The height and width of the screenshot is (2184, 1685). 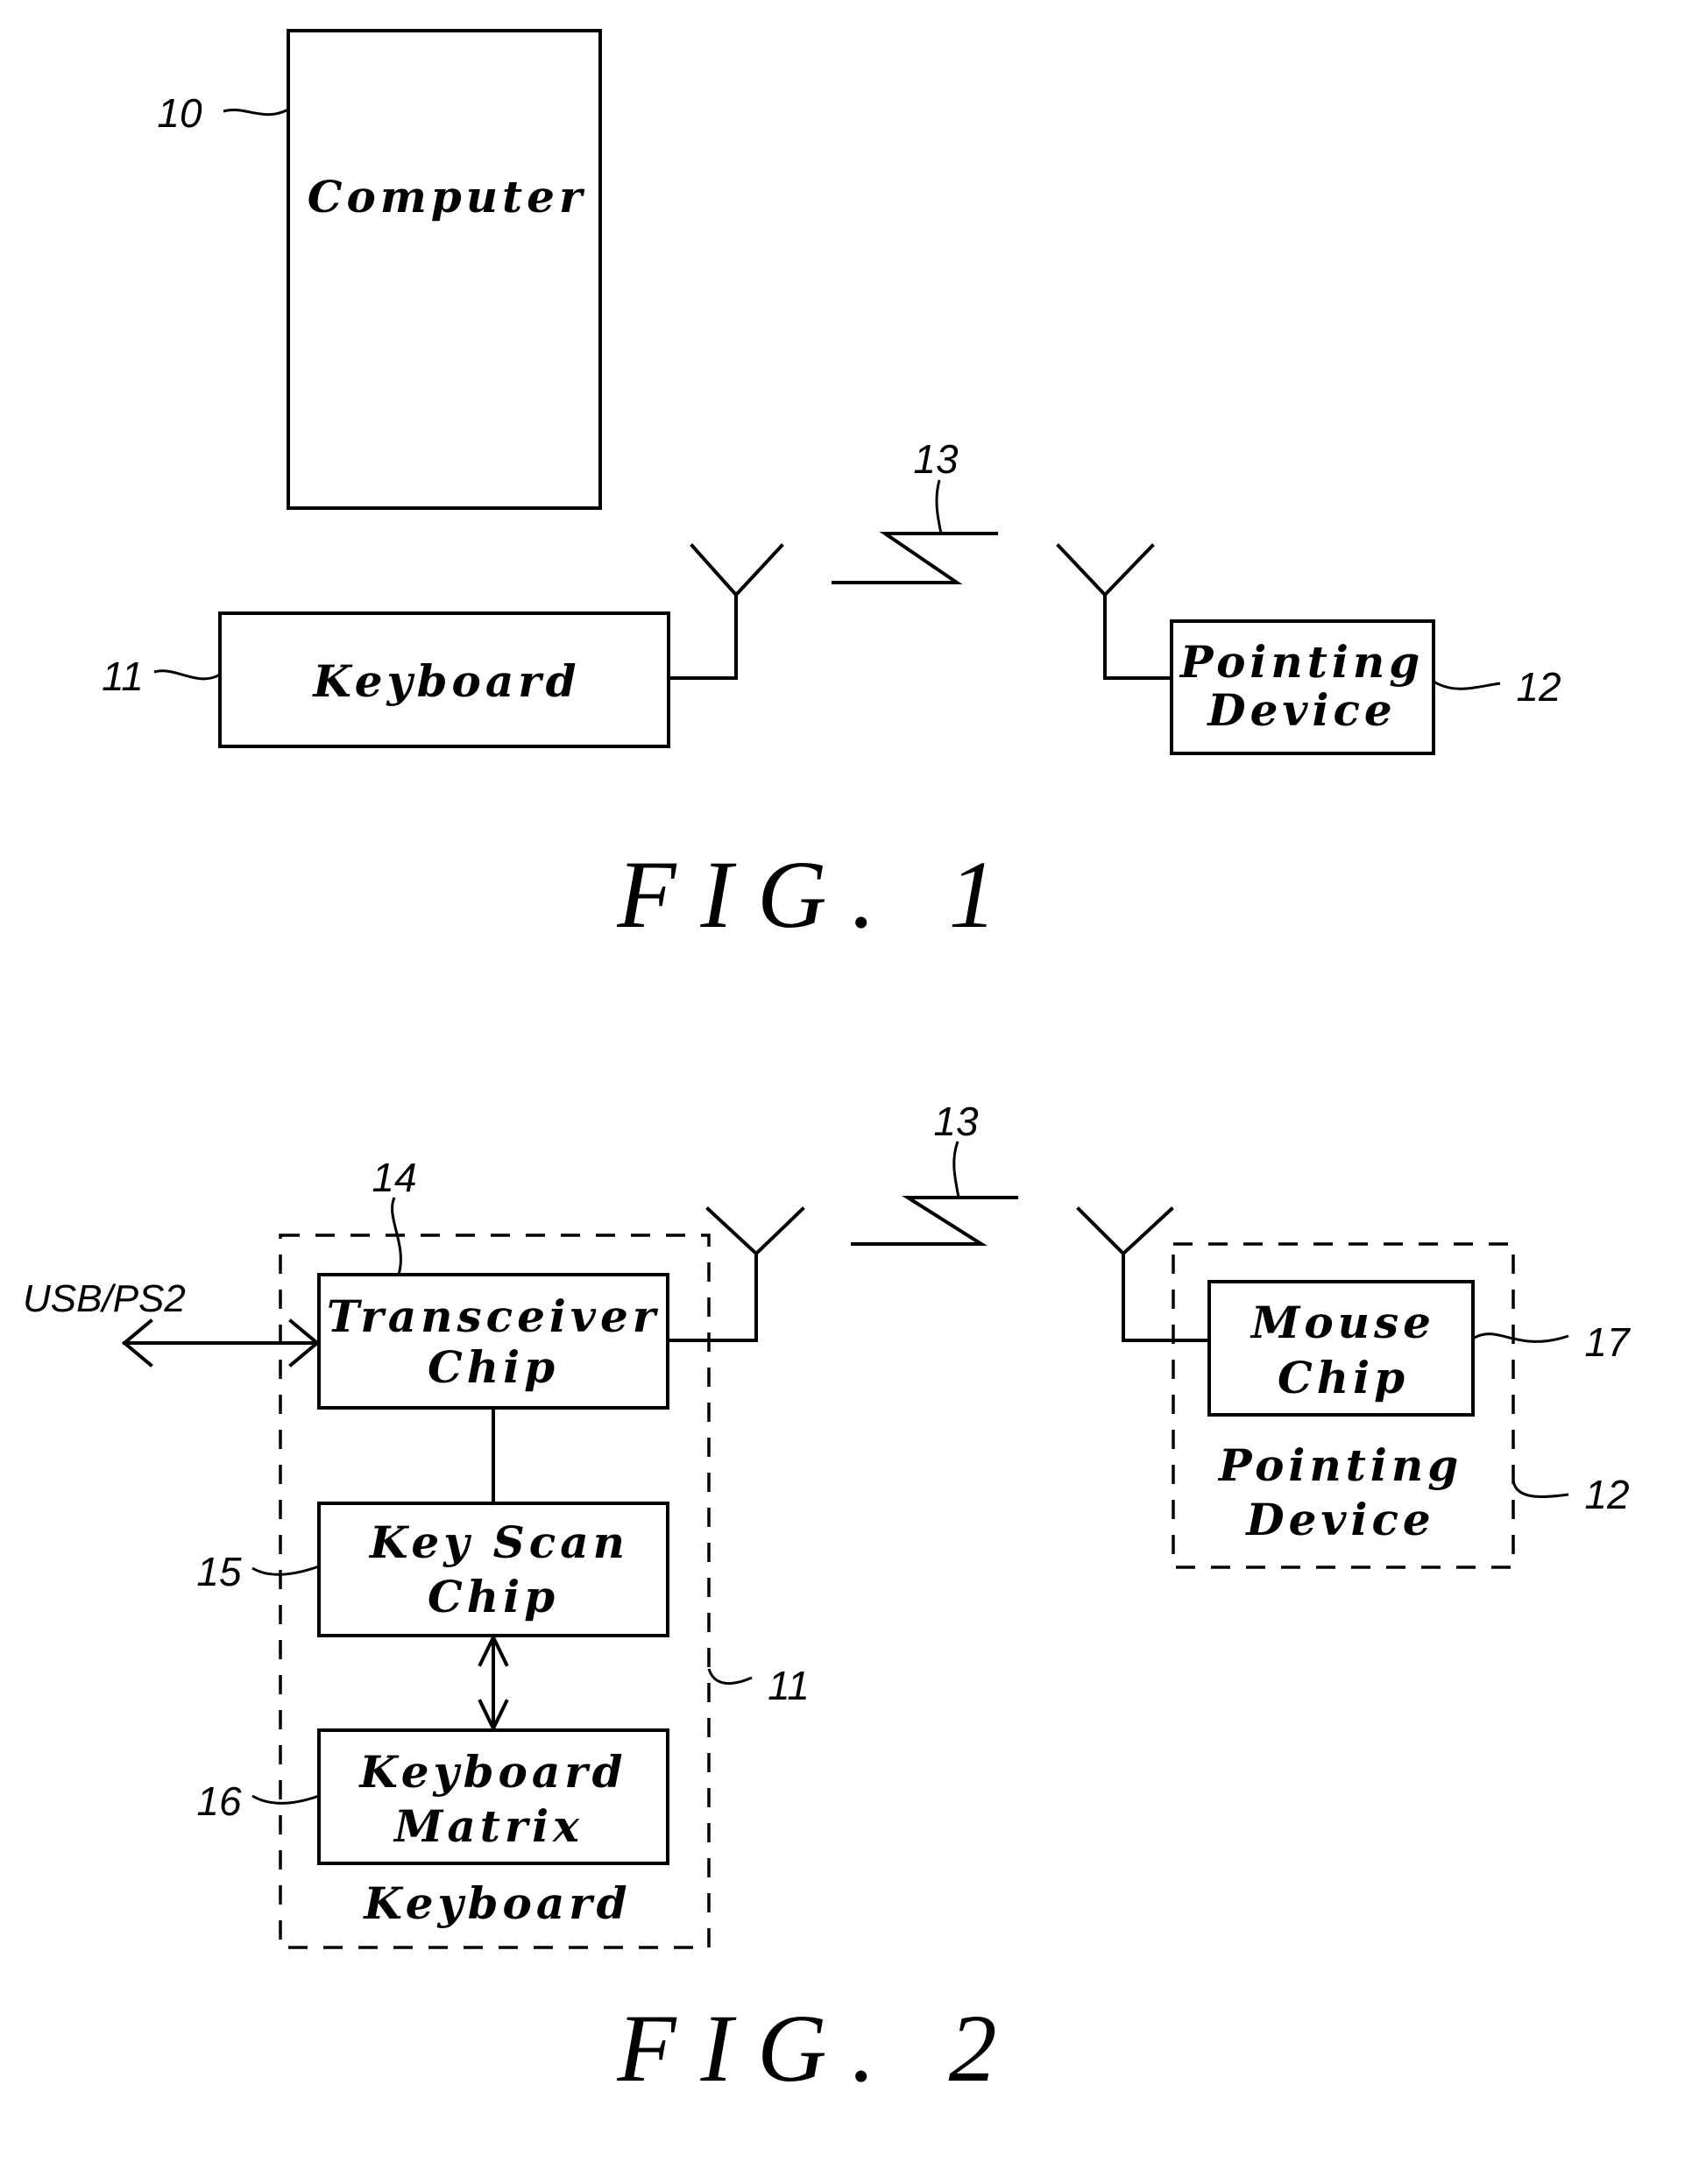 What do you see at coordinates (936, 459) in the screenshot?
I see `ref-13: 13` at bounding box center [936, 459].